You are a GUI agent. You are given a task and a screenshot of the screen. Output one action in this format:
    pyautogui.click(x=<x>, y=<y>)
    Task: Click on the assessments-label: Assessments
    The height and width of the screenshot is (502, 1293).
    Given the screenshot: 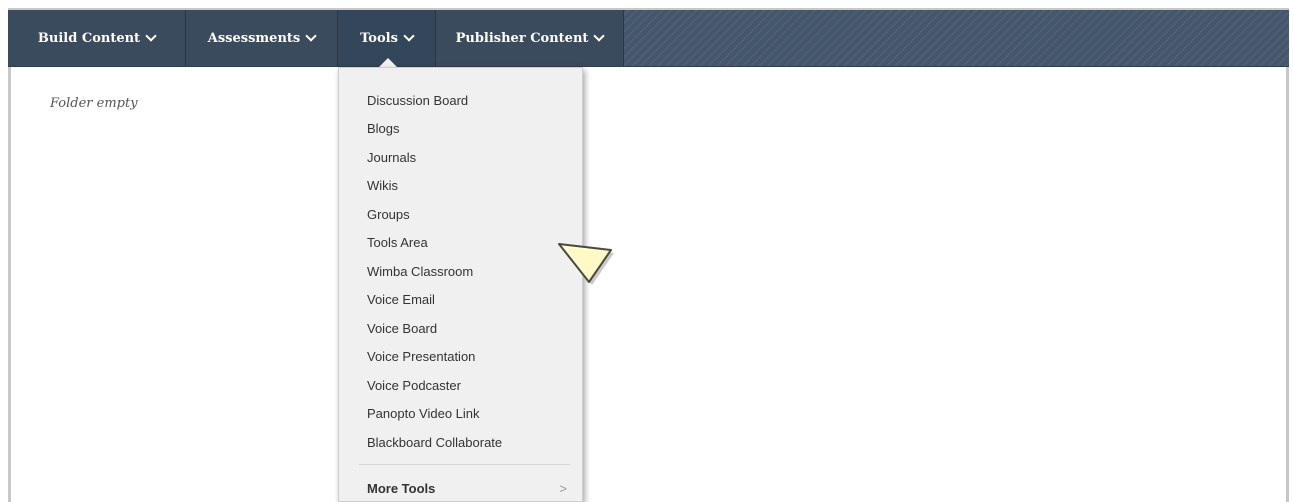 What is the action you would take?
    pyautogui.click(x=254, y=38)
    